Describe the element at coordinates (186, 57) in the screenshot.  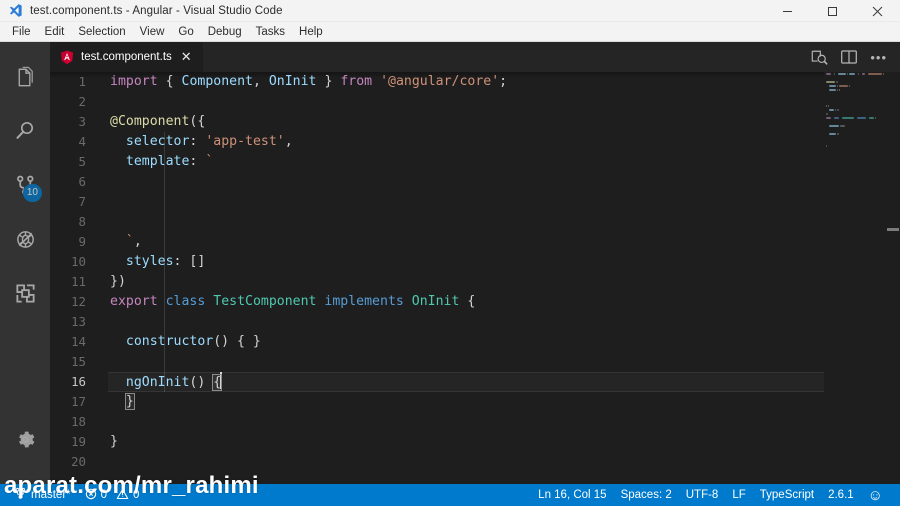
I see `close-icon: ✕` at that location.